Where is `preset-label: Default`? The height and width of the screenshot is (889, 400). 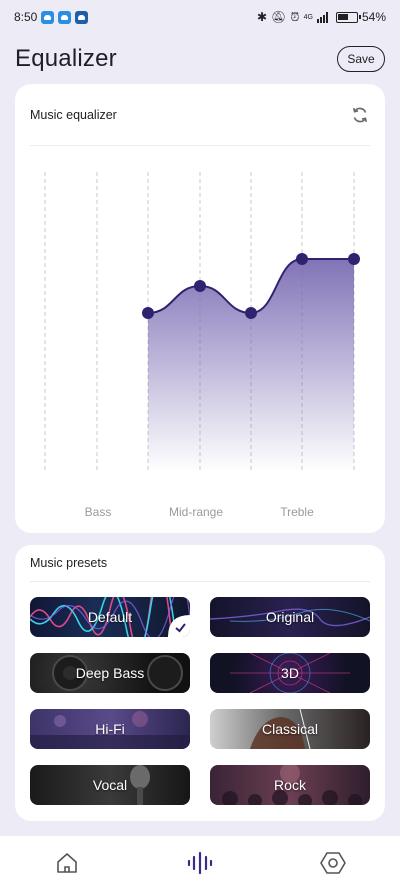 preset-label: Default is located at coordinates (110, 617).